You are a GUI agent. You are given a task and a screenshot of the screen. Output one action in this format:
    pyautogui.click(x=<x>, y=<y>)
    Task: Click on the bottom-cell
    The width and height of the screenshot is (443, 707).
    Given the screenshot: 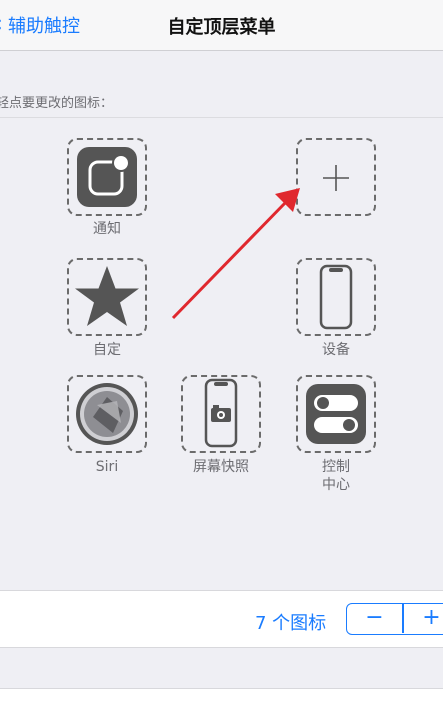 What is the action you would take?
    pyautogui.click(x=221, y=697)
    